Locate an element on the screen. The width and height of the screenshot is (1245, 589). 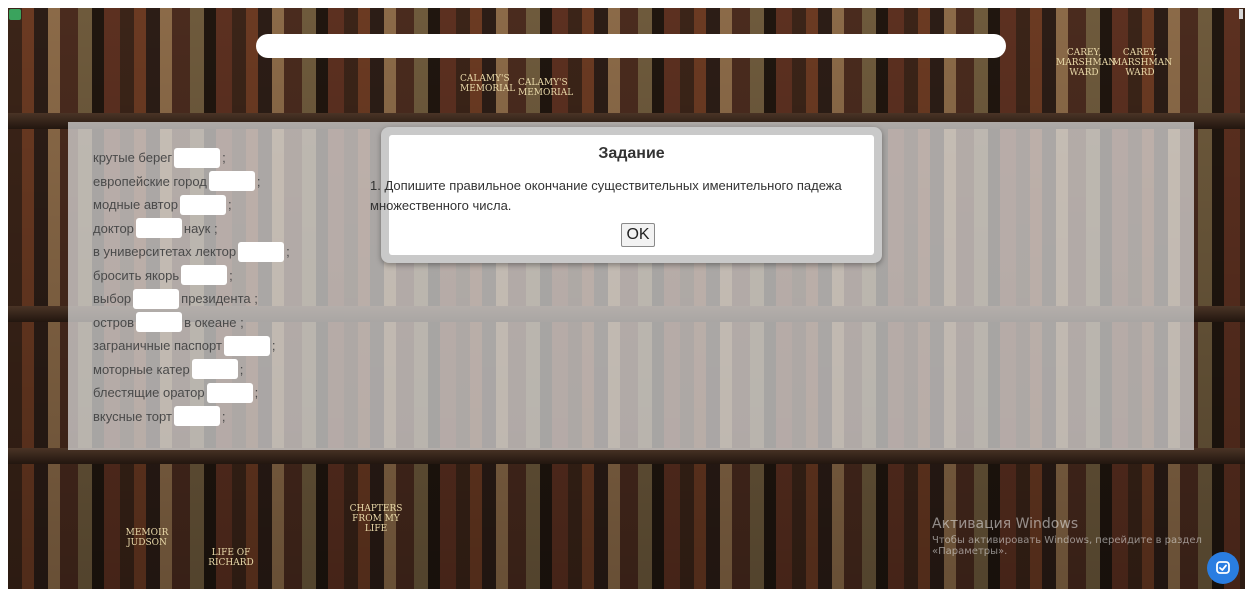
exercise-line: остров в океане ; is located at coordinates (191, 323).